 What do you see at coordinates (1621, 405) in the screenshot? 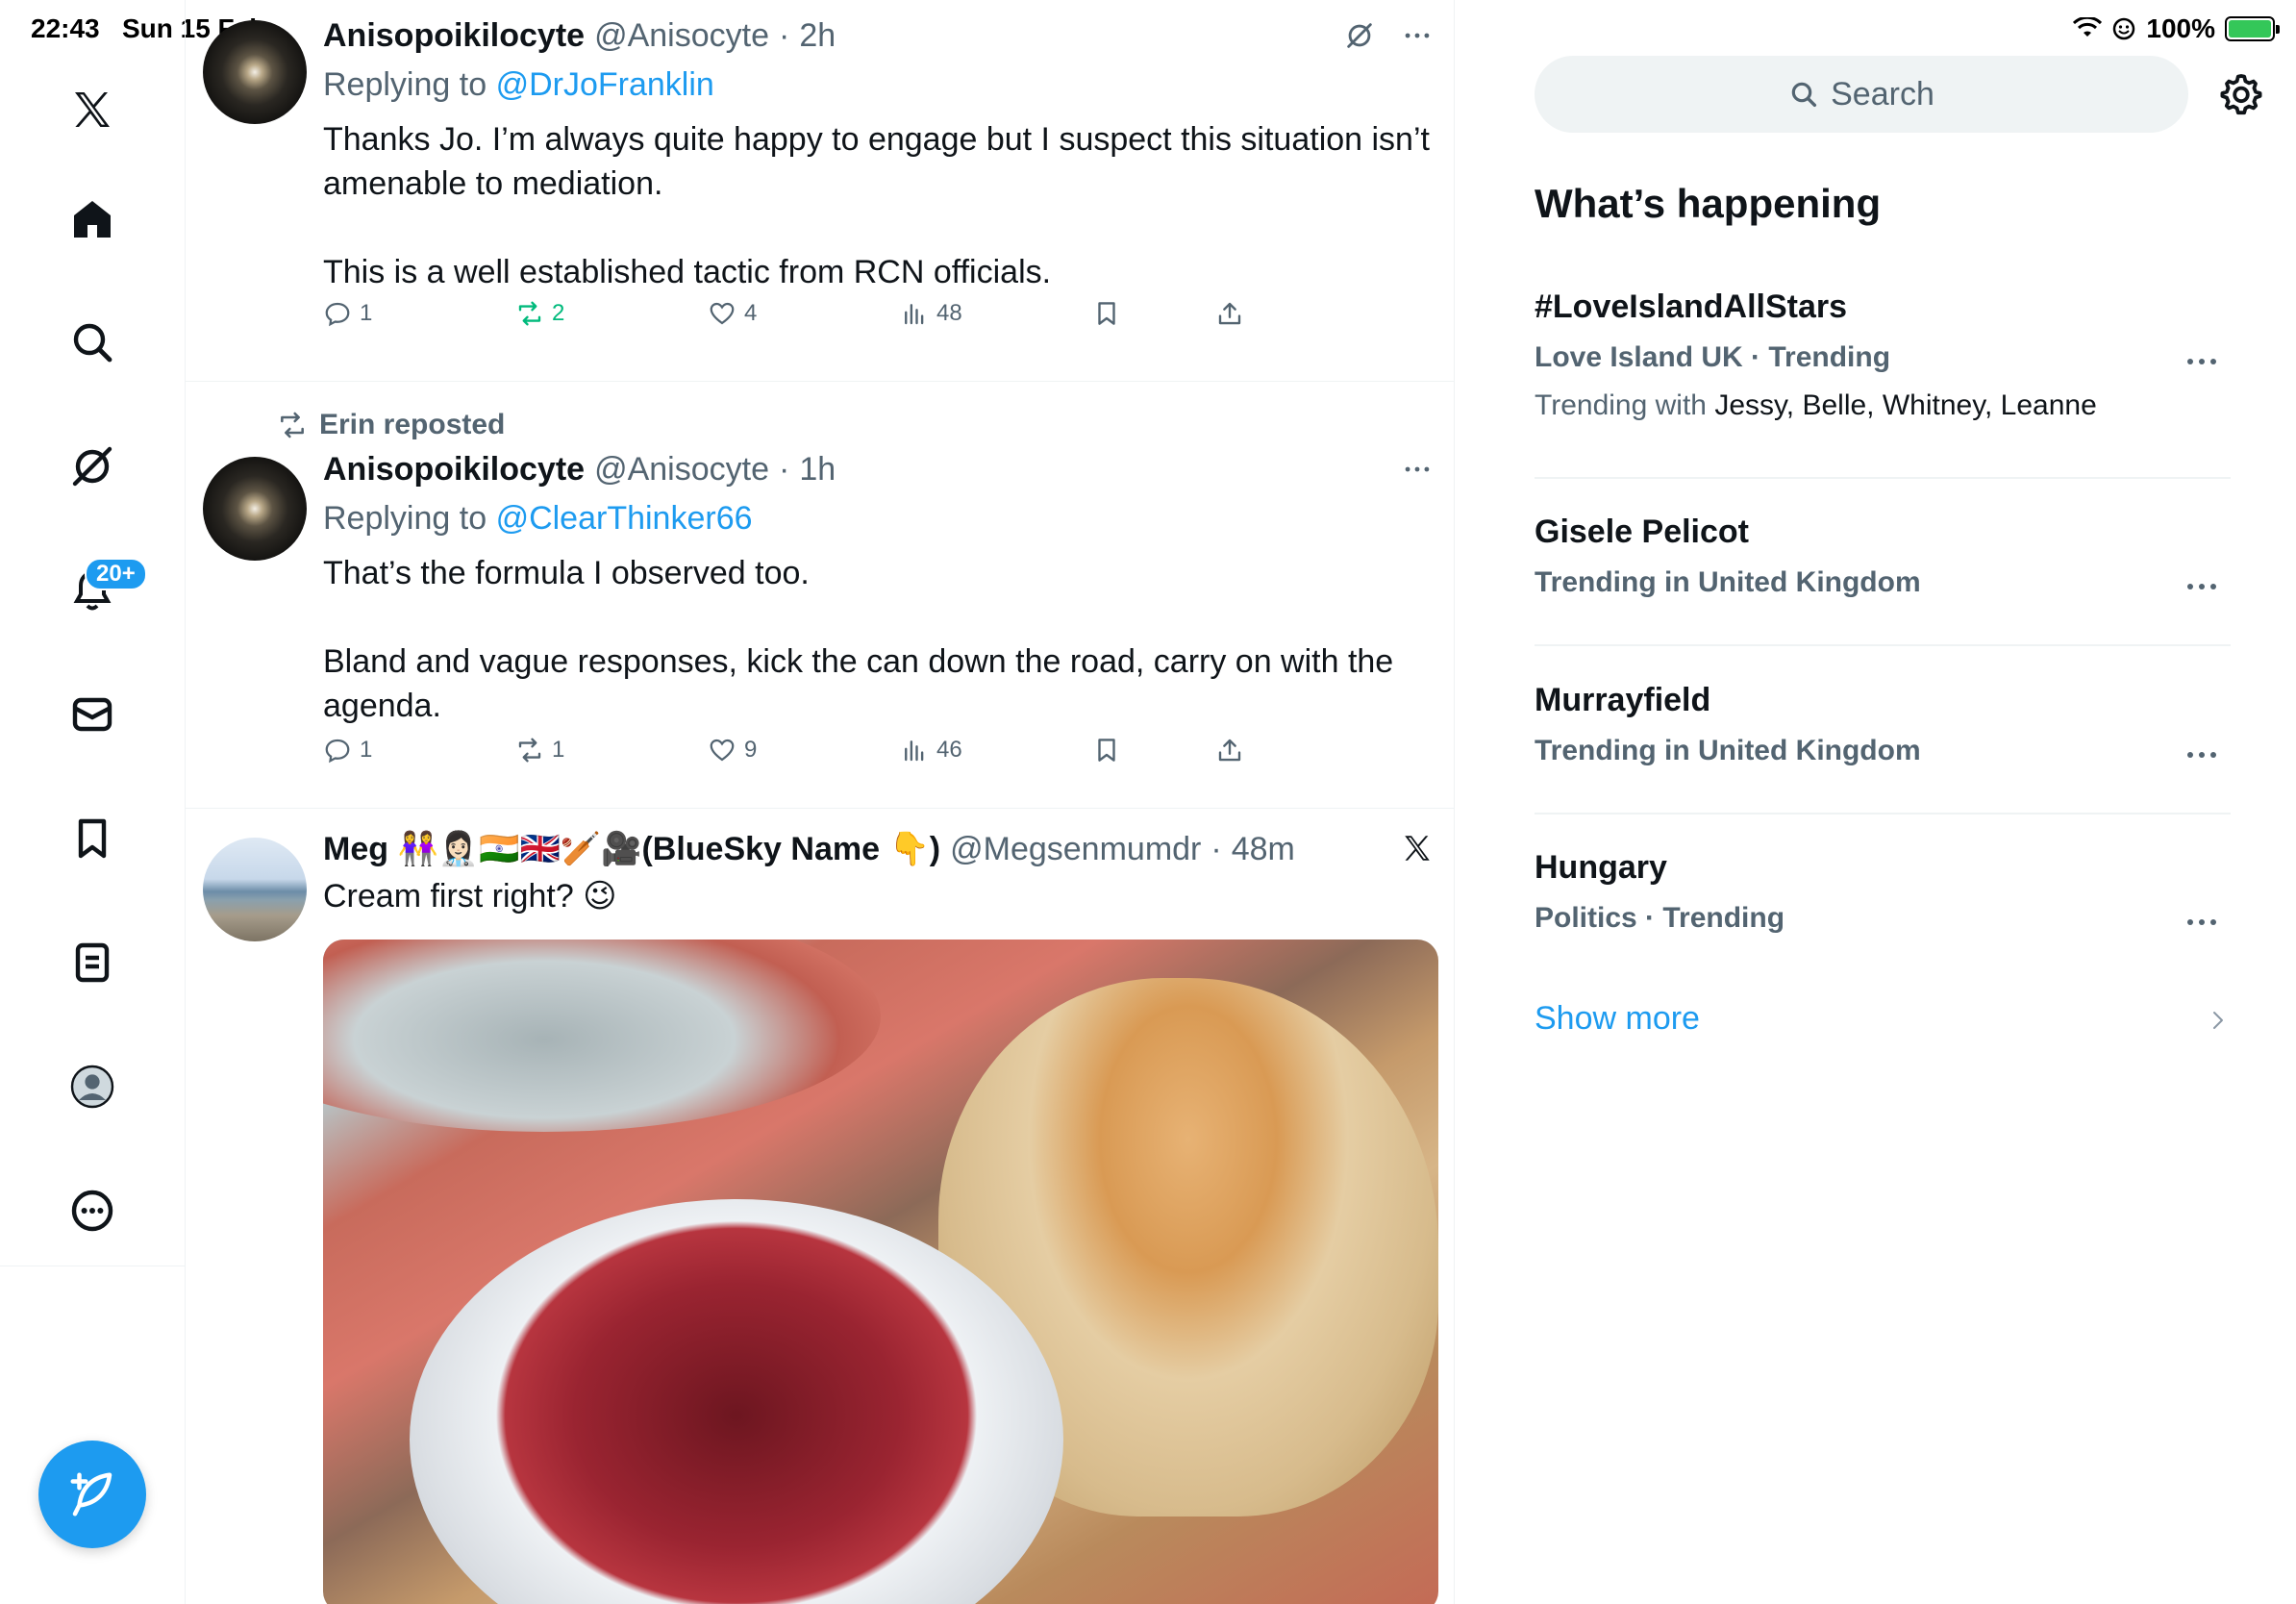
I see `trend-with-prefix: Trending with` at bounding box center [1621, 405].